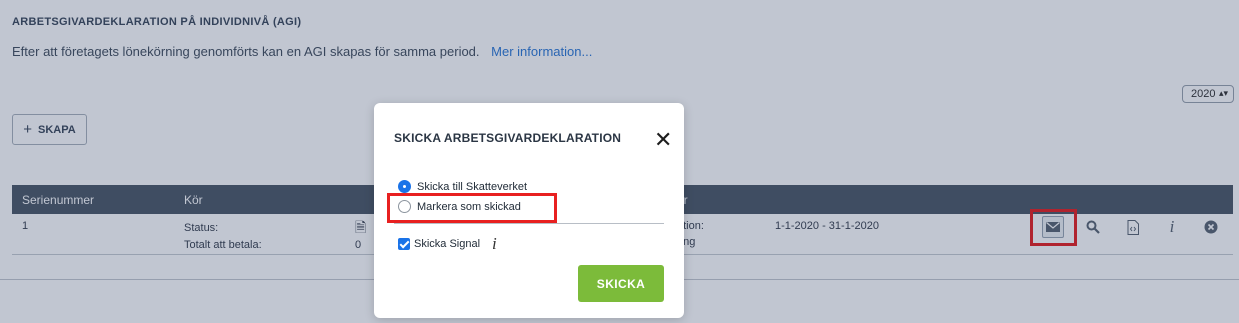 The width and height of the screenshot is (1239, 323). Describe the element at coordinates (494, 244) in the screenshot. I see `info-icon: i` at that location.